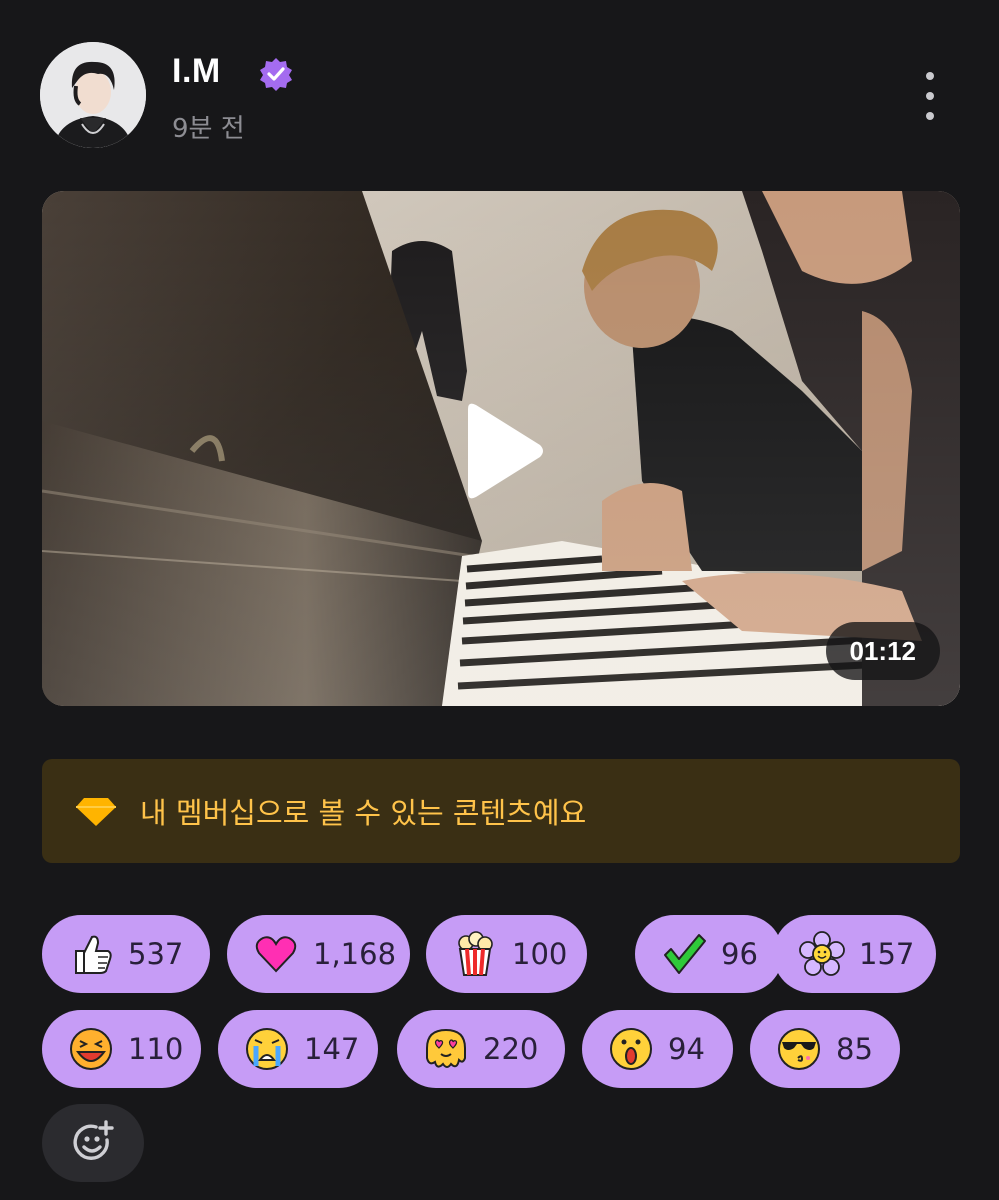 The height and width of the screenshot is (1200, 999). What do you see at coordinates (854, 954) in the screenshot?
I see `reaction-flower: 157` at bounding box center [854, 954].